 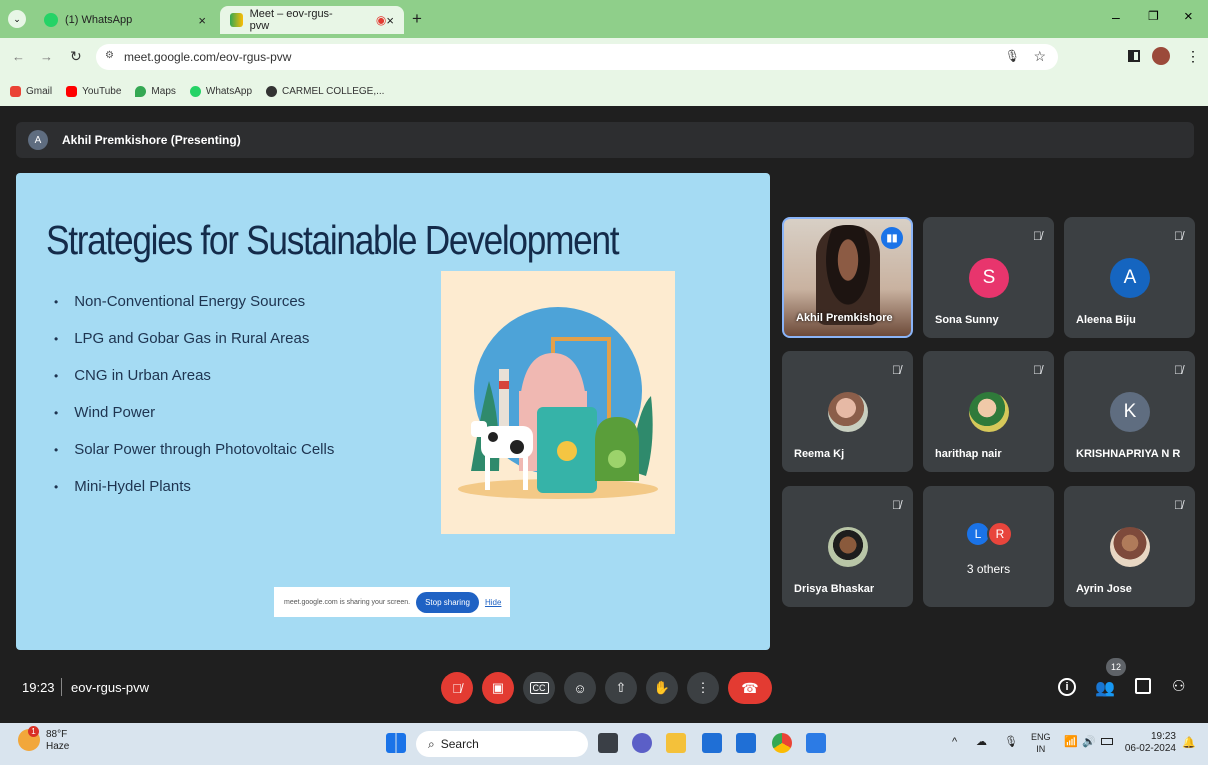 I want to click on clock: 19:23 06-02-2024, so click(x=1150, y=743).